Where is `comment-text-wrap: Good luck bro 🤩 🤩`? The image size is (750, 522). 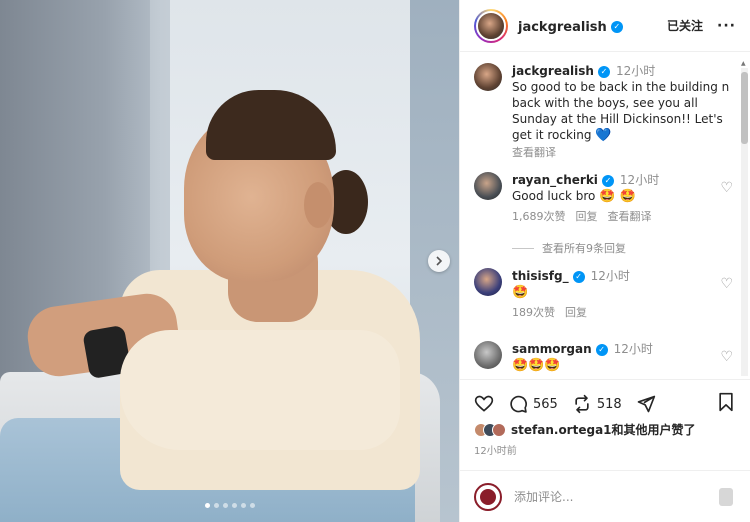
comment-text-wrap: Good luck bro 🤩 🤩 is located at coordinates (622, 196).